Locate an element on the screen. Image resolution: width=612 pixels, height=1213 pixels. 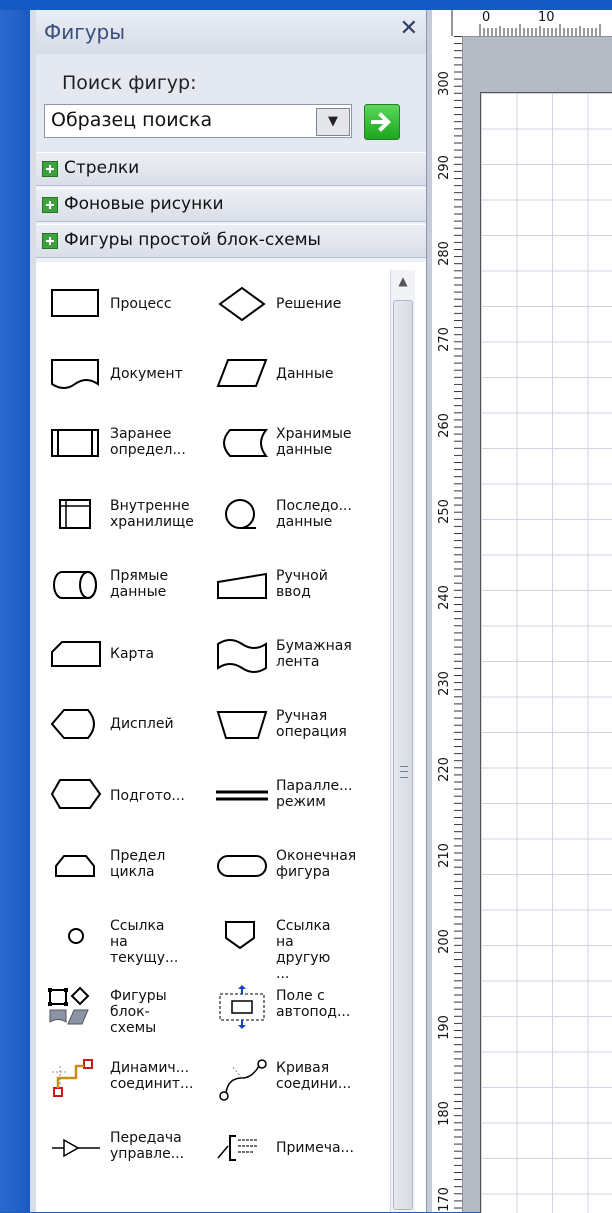
ruler-label: 180 is located at coordinates (444, 1113).